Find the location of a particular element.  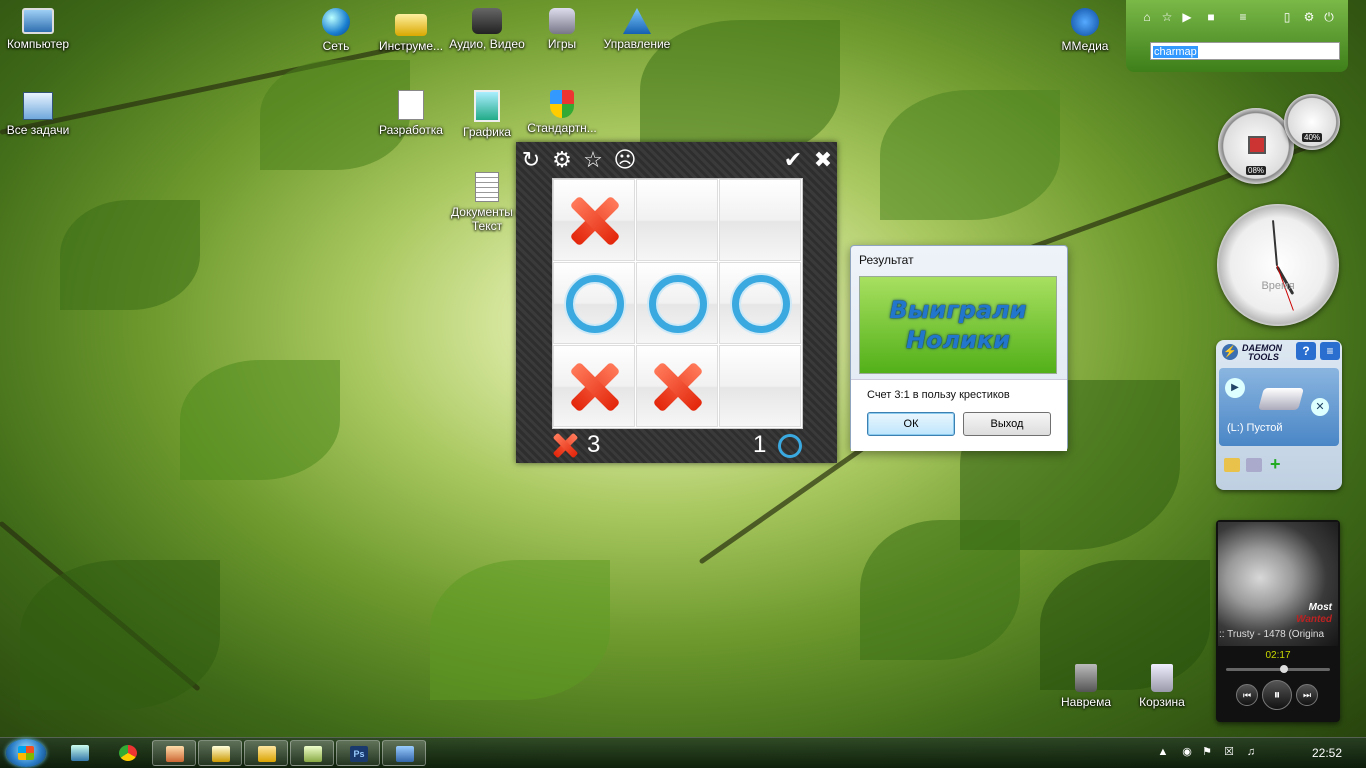

network-icon is located at coordinates (404, 753).